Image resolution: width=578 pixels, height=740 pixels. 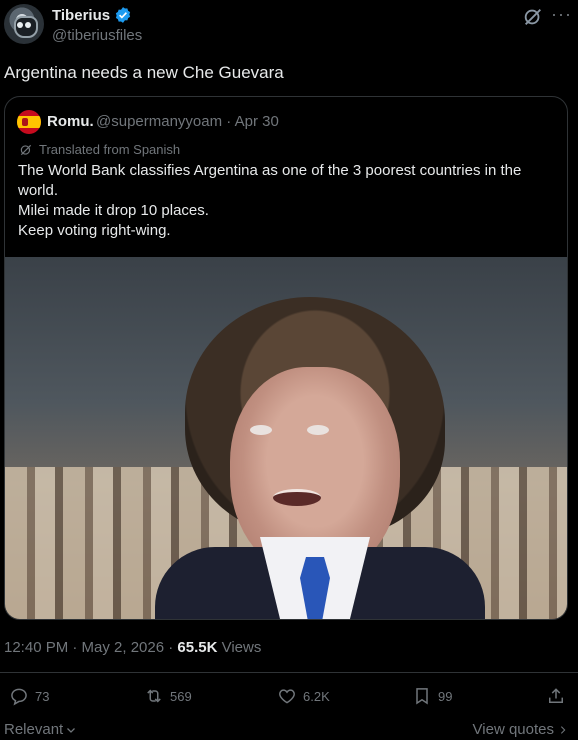 What do you see at coordinates (432, 696) in the screenshot?
I see `bookmark-button: 99` at bounding box center [432, 696].